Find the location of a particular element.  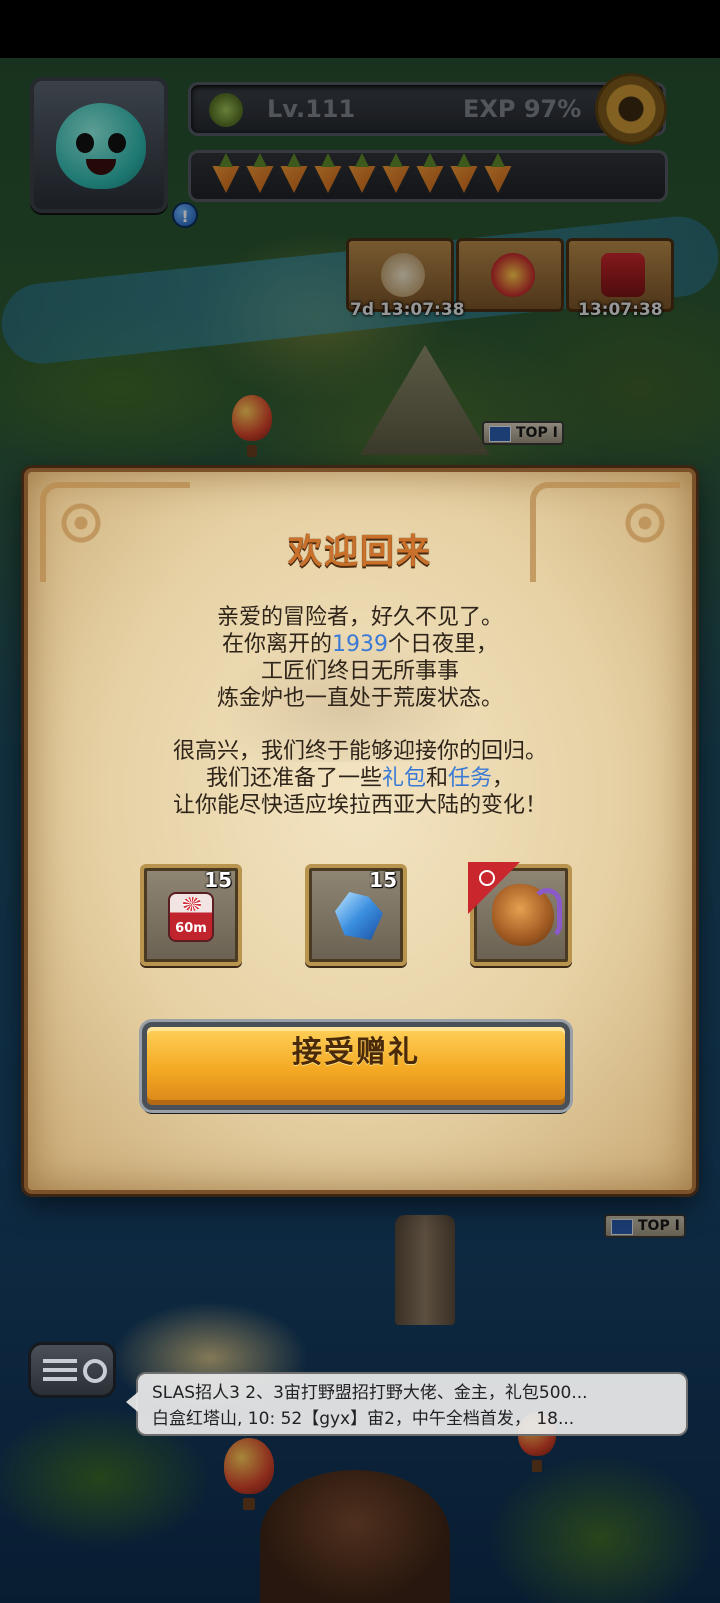

message-line: 我们还准备了一些礼包和任务， is located at coordinates (360, 778).